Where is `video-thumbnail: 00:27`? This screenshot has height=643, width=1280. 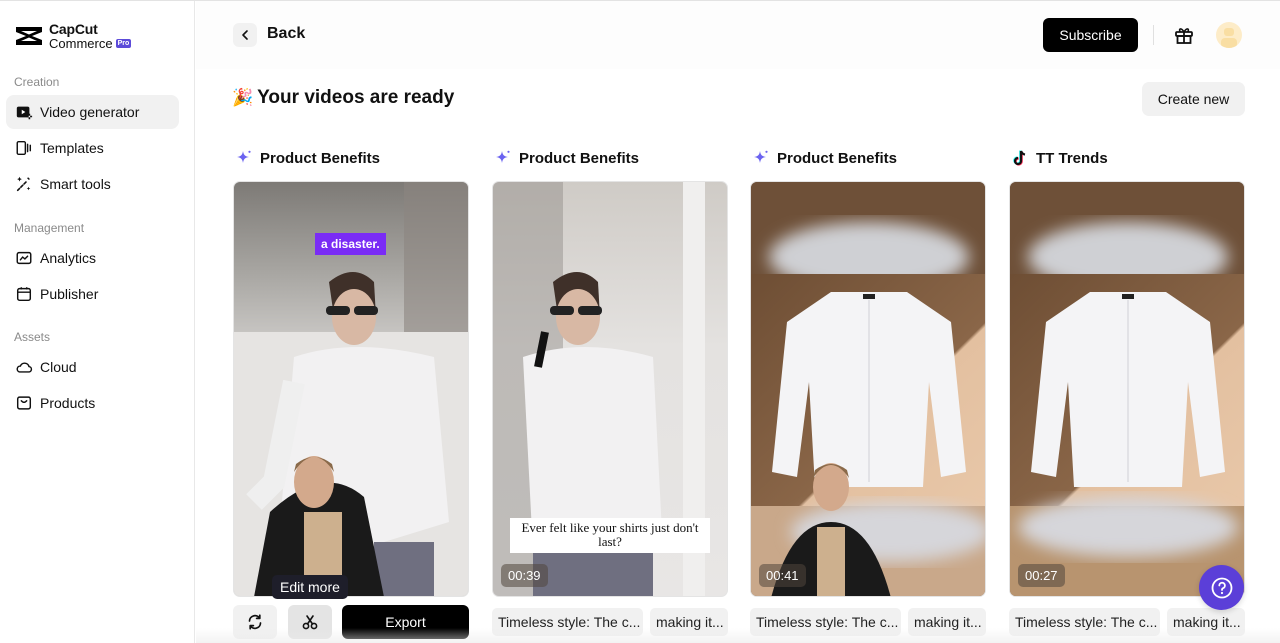 video-thumbnail: 00:27 is located at coordinates (1127, 389).